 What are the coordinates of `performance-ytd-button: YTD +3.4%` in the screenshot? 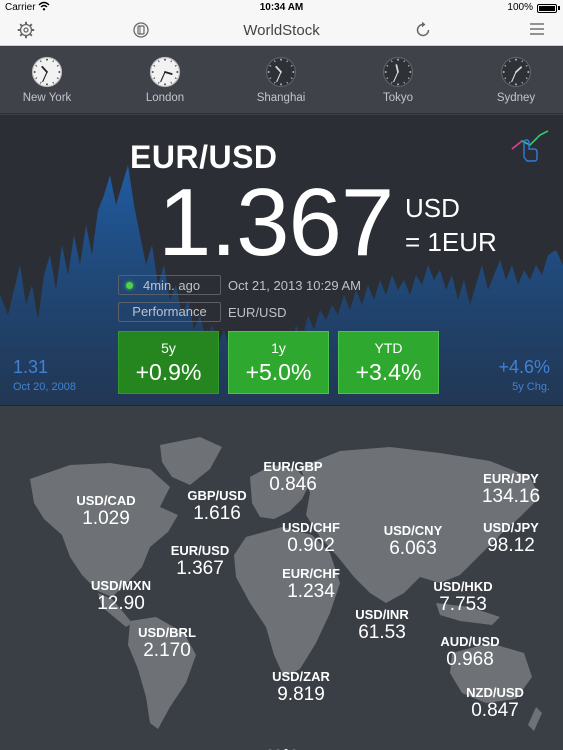 It's located at (388, 362).